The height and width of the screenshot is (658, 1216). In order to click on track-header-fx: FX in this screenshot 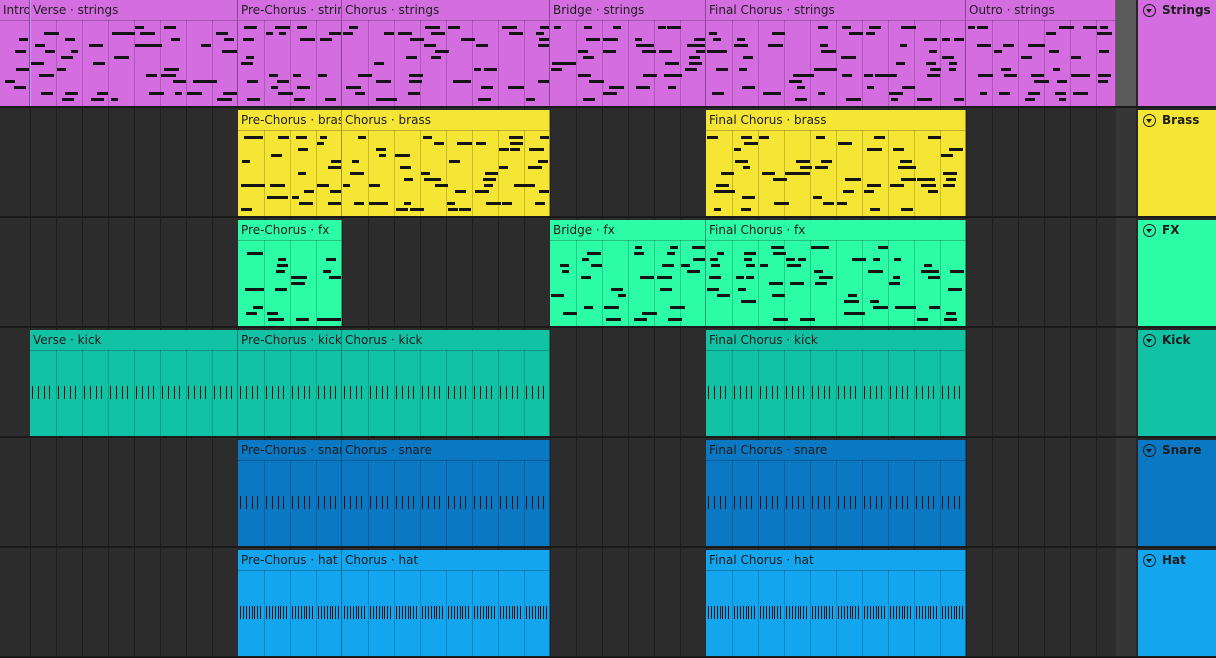, I will do `click(1177, 273)`.